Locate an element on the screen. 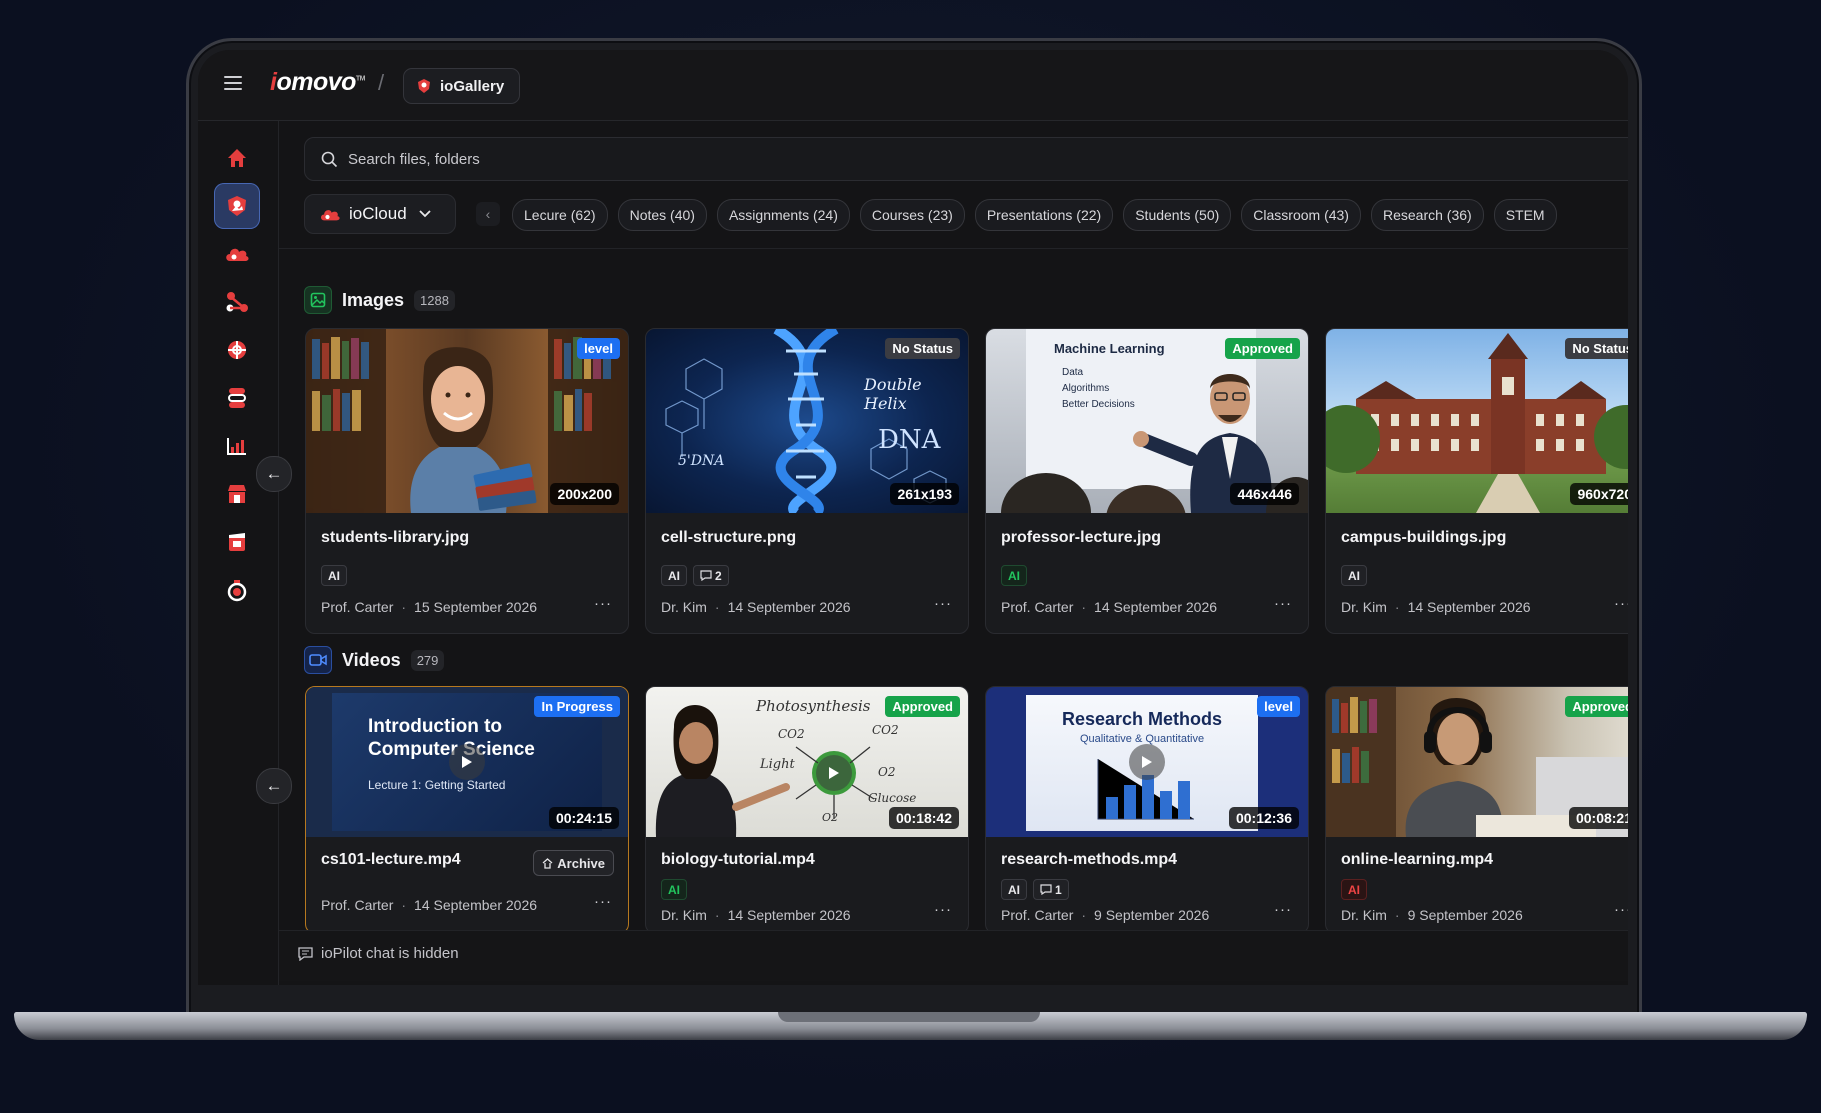  duration-label: 00:12:36 is located at coordinates (1263, 818).